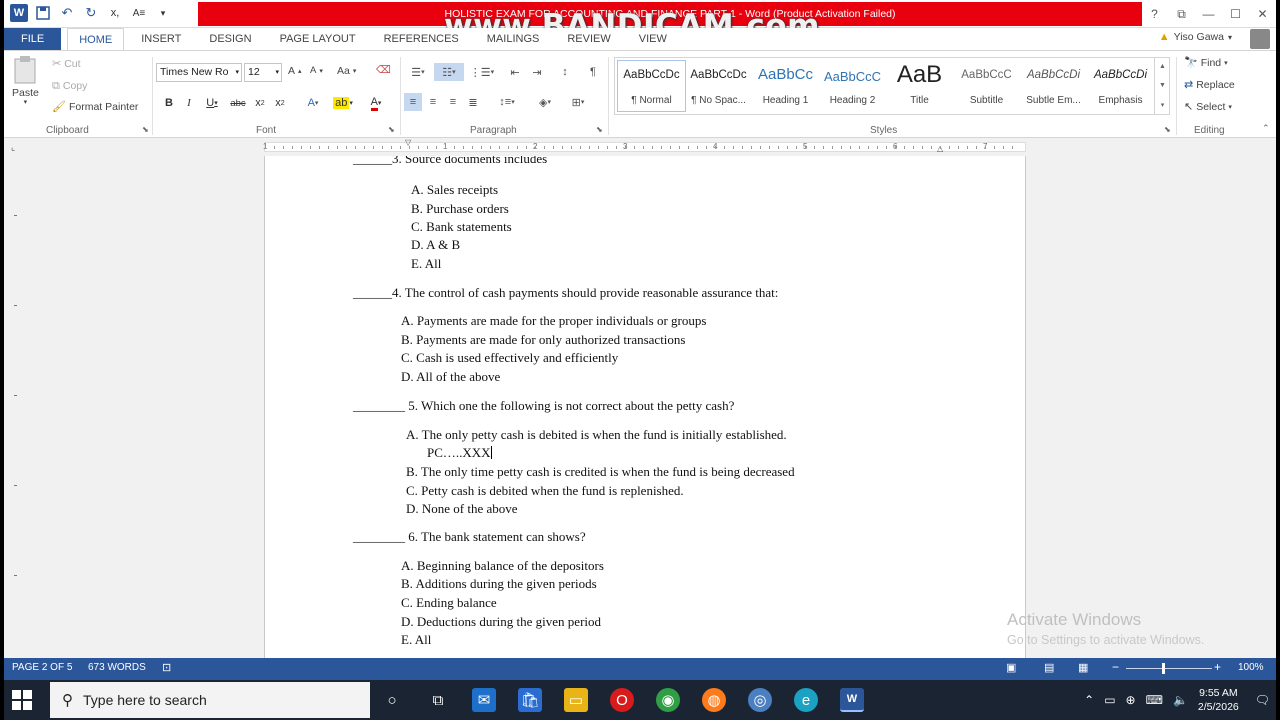  What do you see at coordinates (919, 86) in the screenshot?
I see `style-title: AaB Title` at bounding box center [919, 86].